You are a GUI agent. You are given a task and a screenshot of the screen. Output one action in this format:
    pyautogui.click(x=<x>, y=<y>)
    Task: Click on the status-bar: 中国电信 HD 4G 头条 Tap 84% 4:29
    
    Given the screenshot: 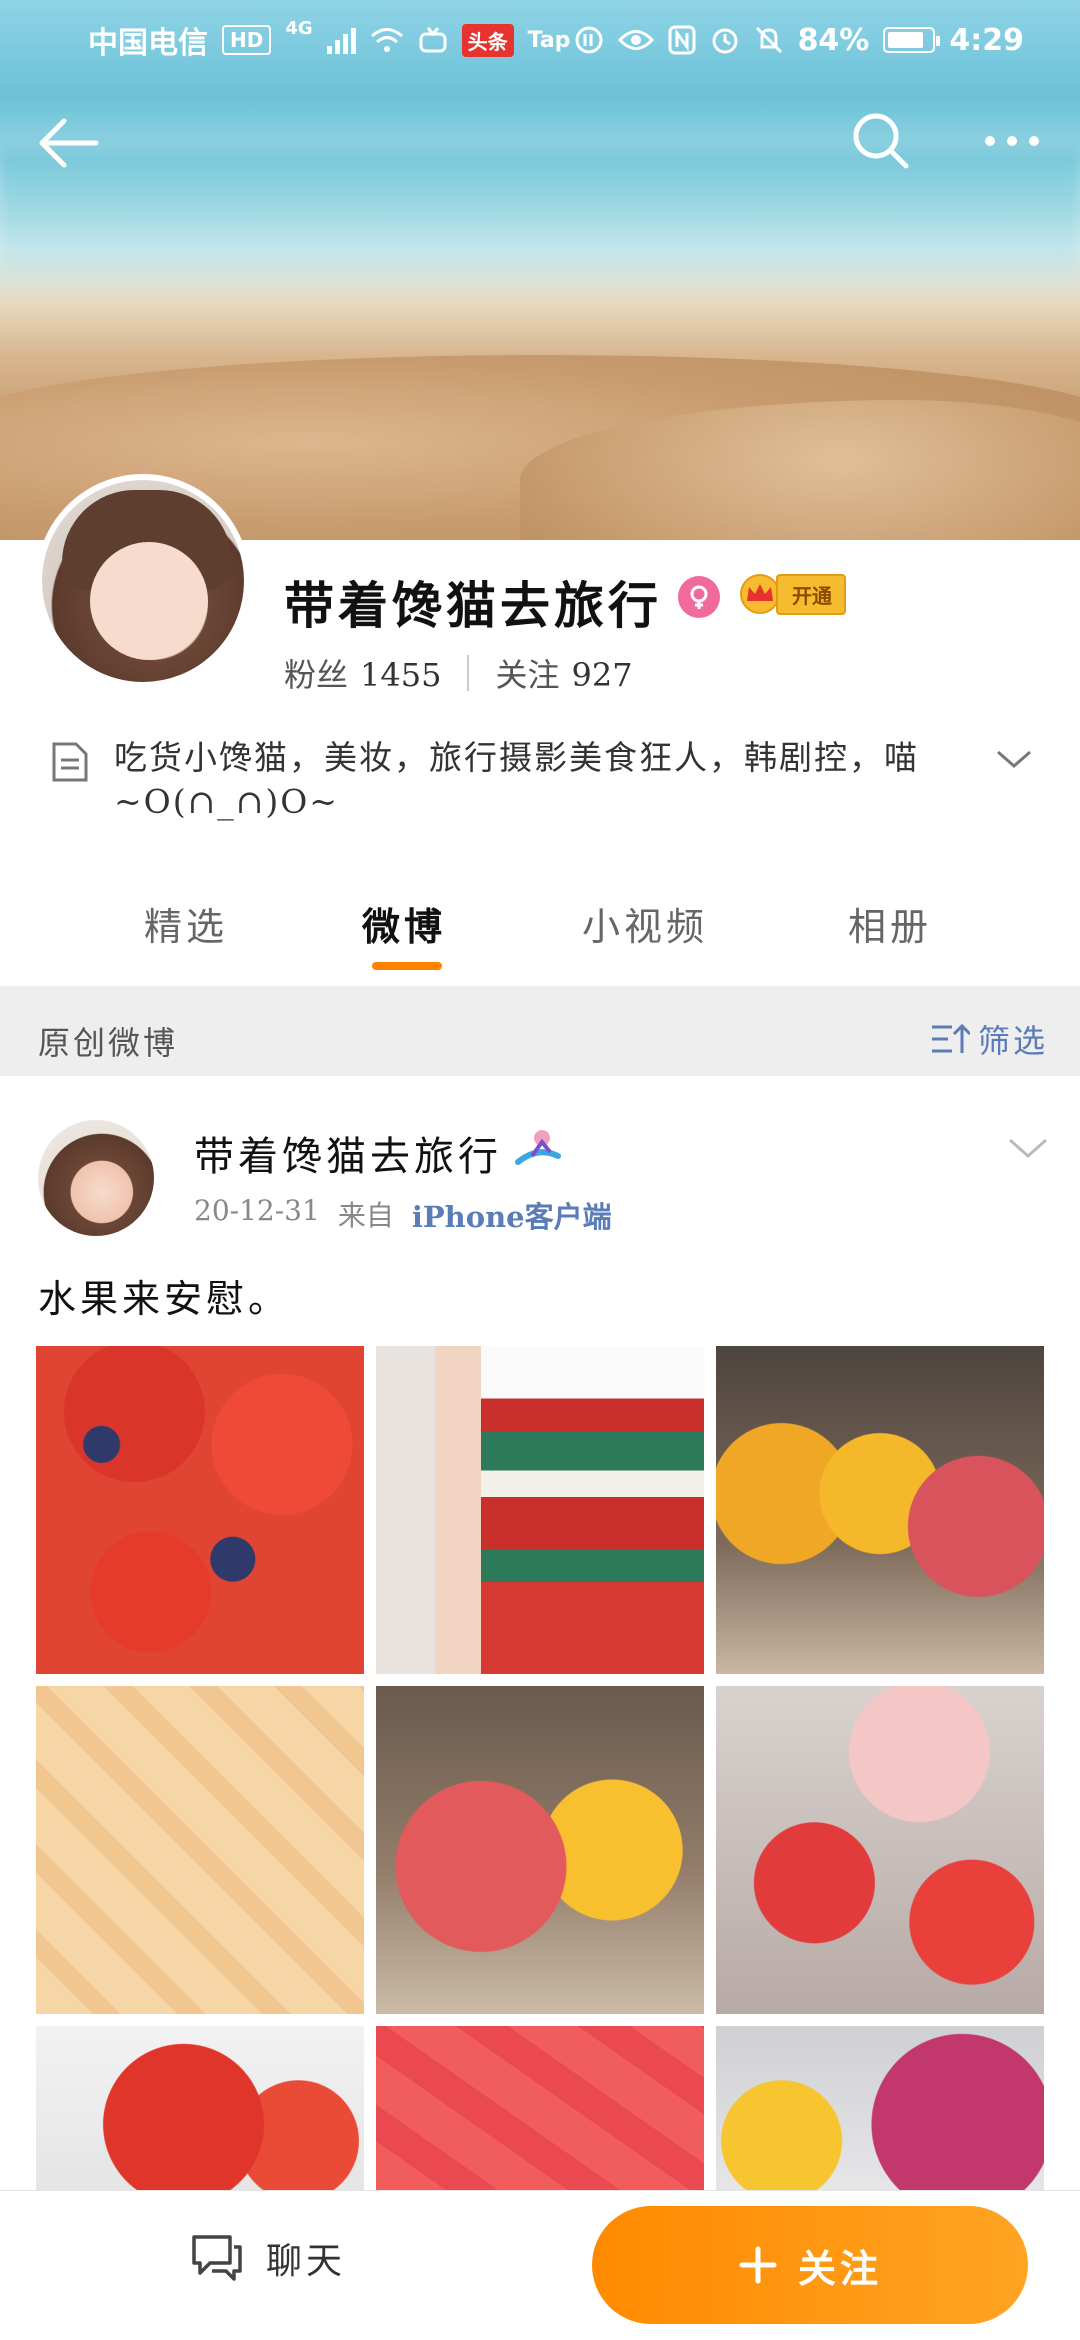 What is the action you would take?
    pyautogui.click(x=540, y=40)
    